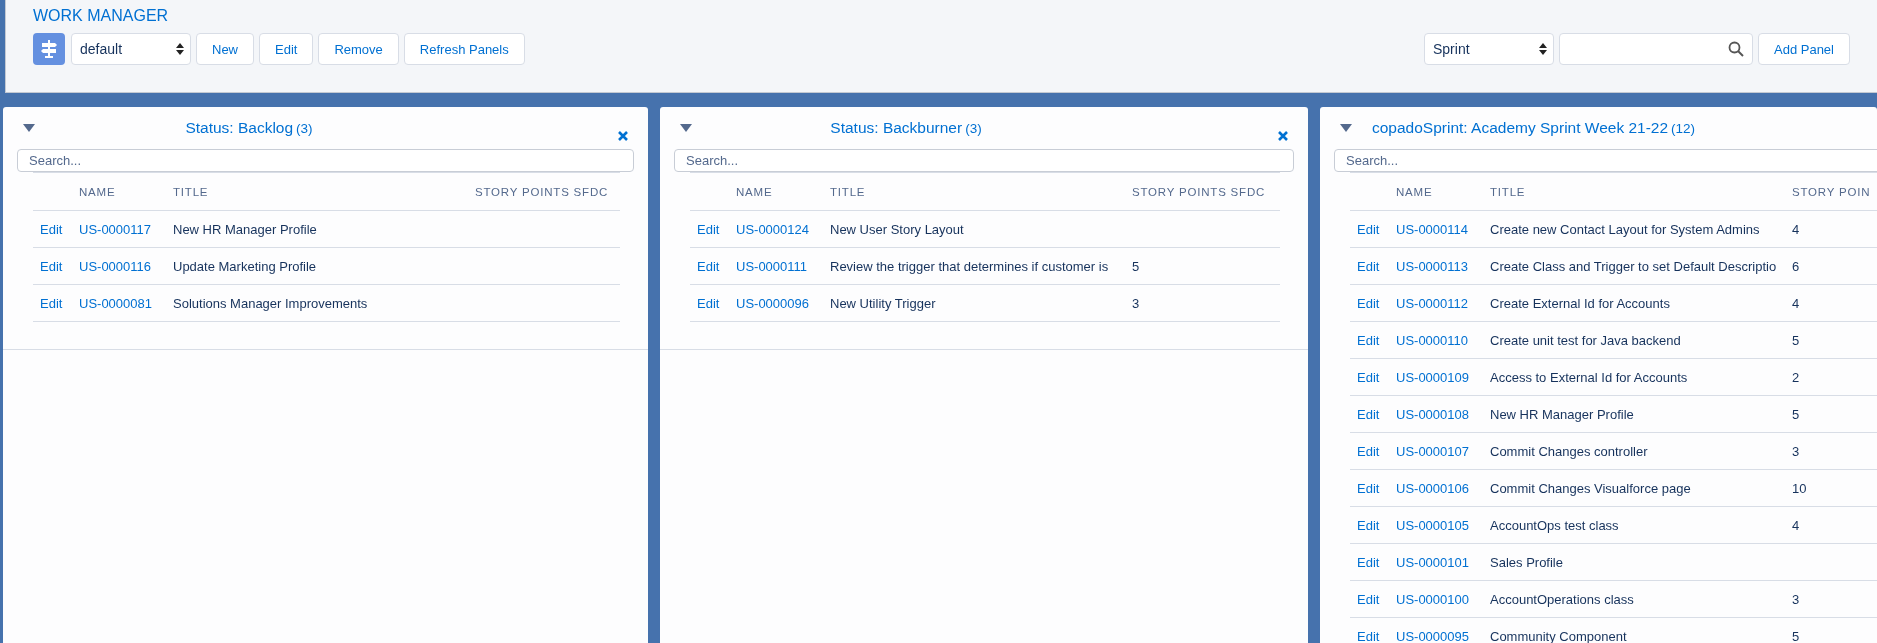 This screenshot has height=643, width=1877. I want to click on record-link: US-0000108, so click(1432, 414).